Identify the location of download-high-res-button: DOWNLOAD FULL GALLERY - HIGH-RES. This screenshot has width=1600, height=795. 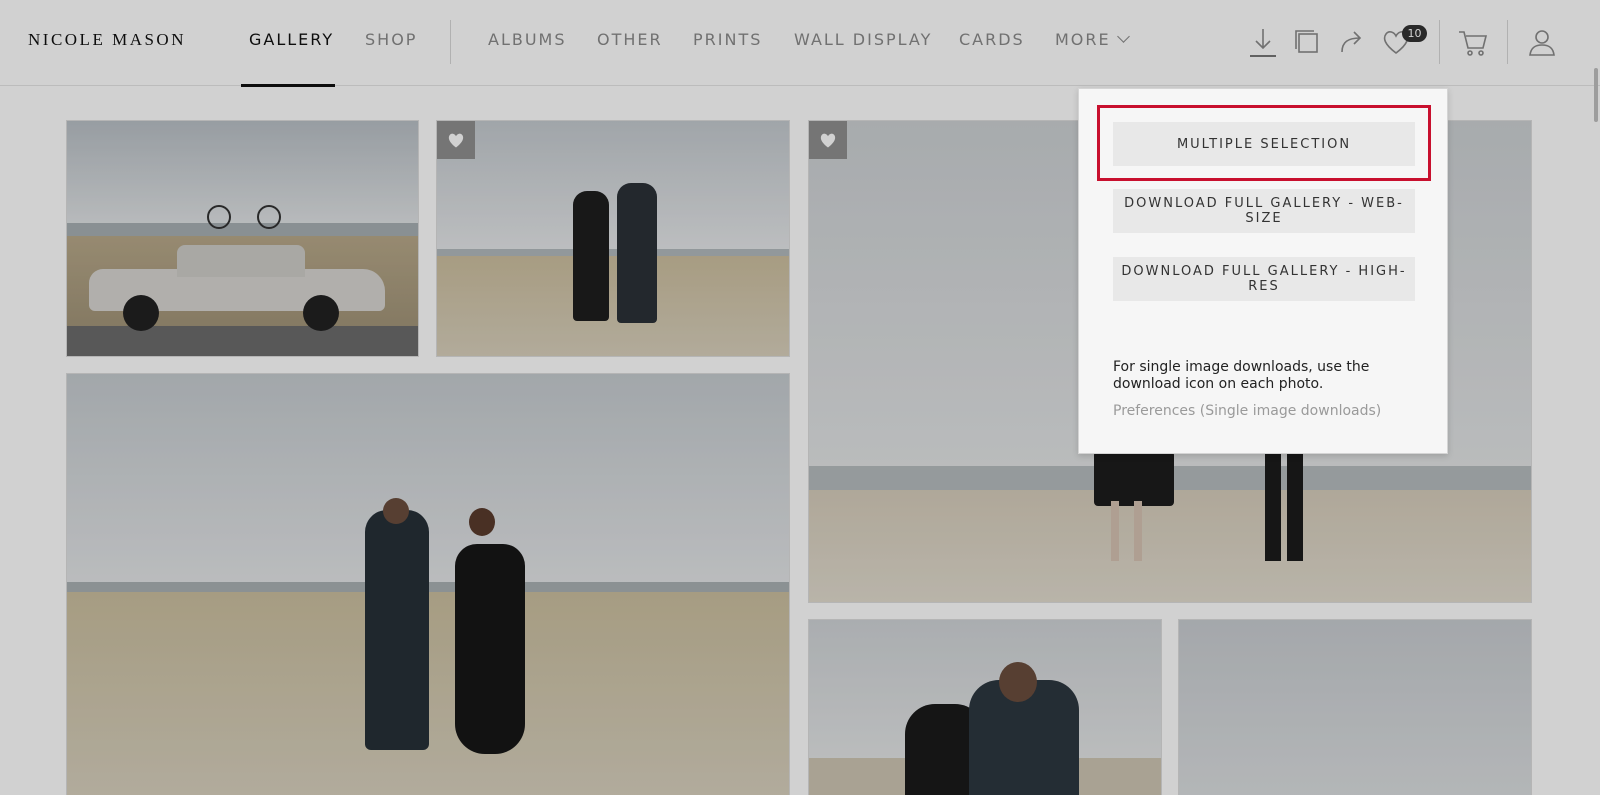
(1264, 279).